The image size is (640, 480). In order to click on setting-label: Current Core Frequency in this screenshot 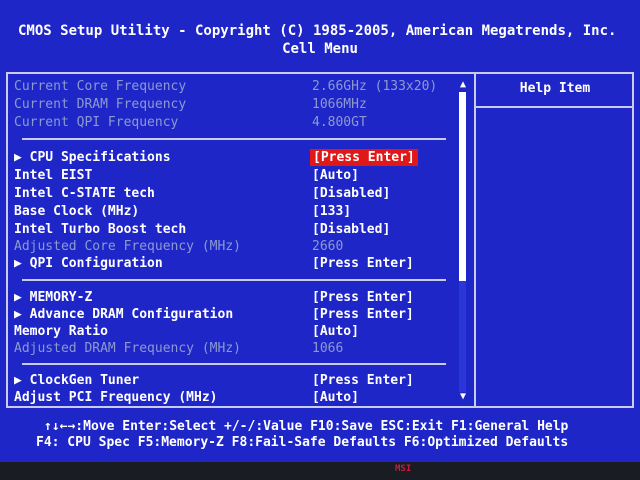, I will do `click(100, 86)`.